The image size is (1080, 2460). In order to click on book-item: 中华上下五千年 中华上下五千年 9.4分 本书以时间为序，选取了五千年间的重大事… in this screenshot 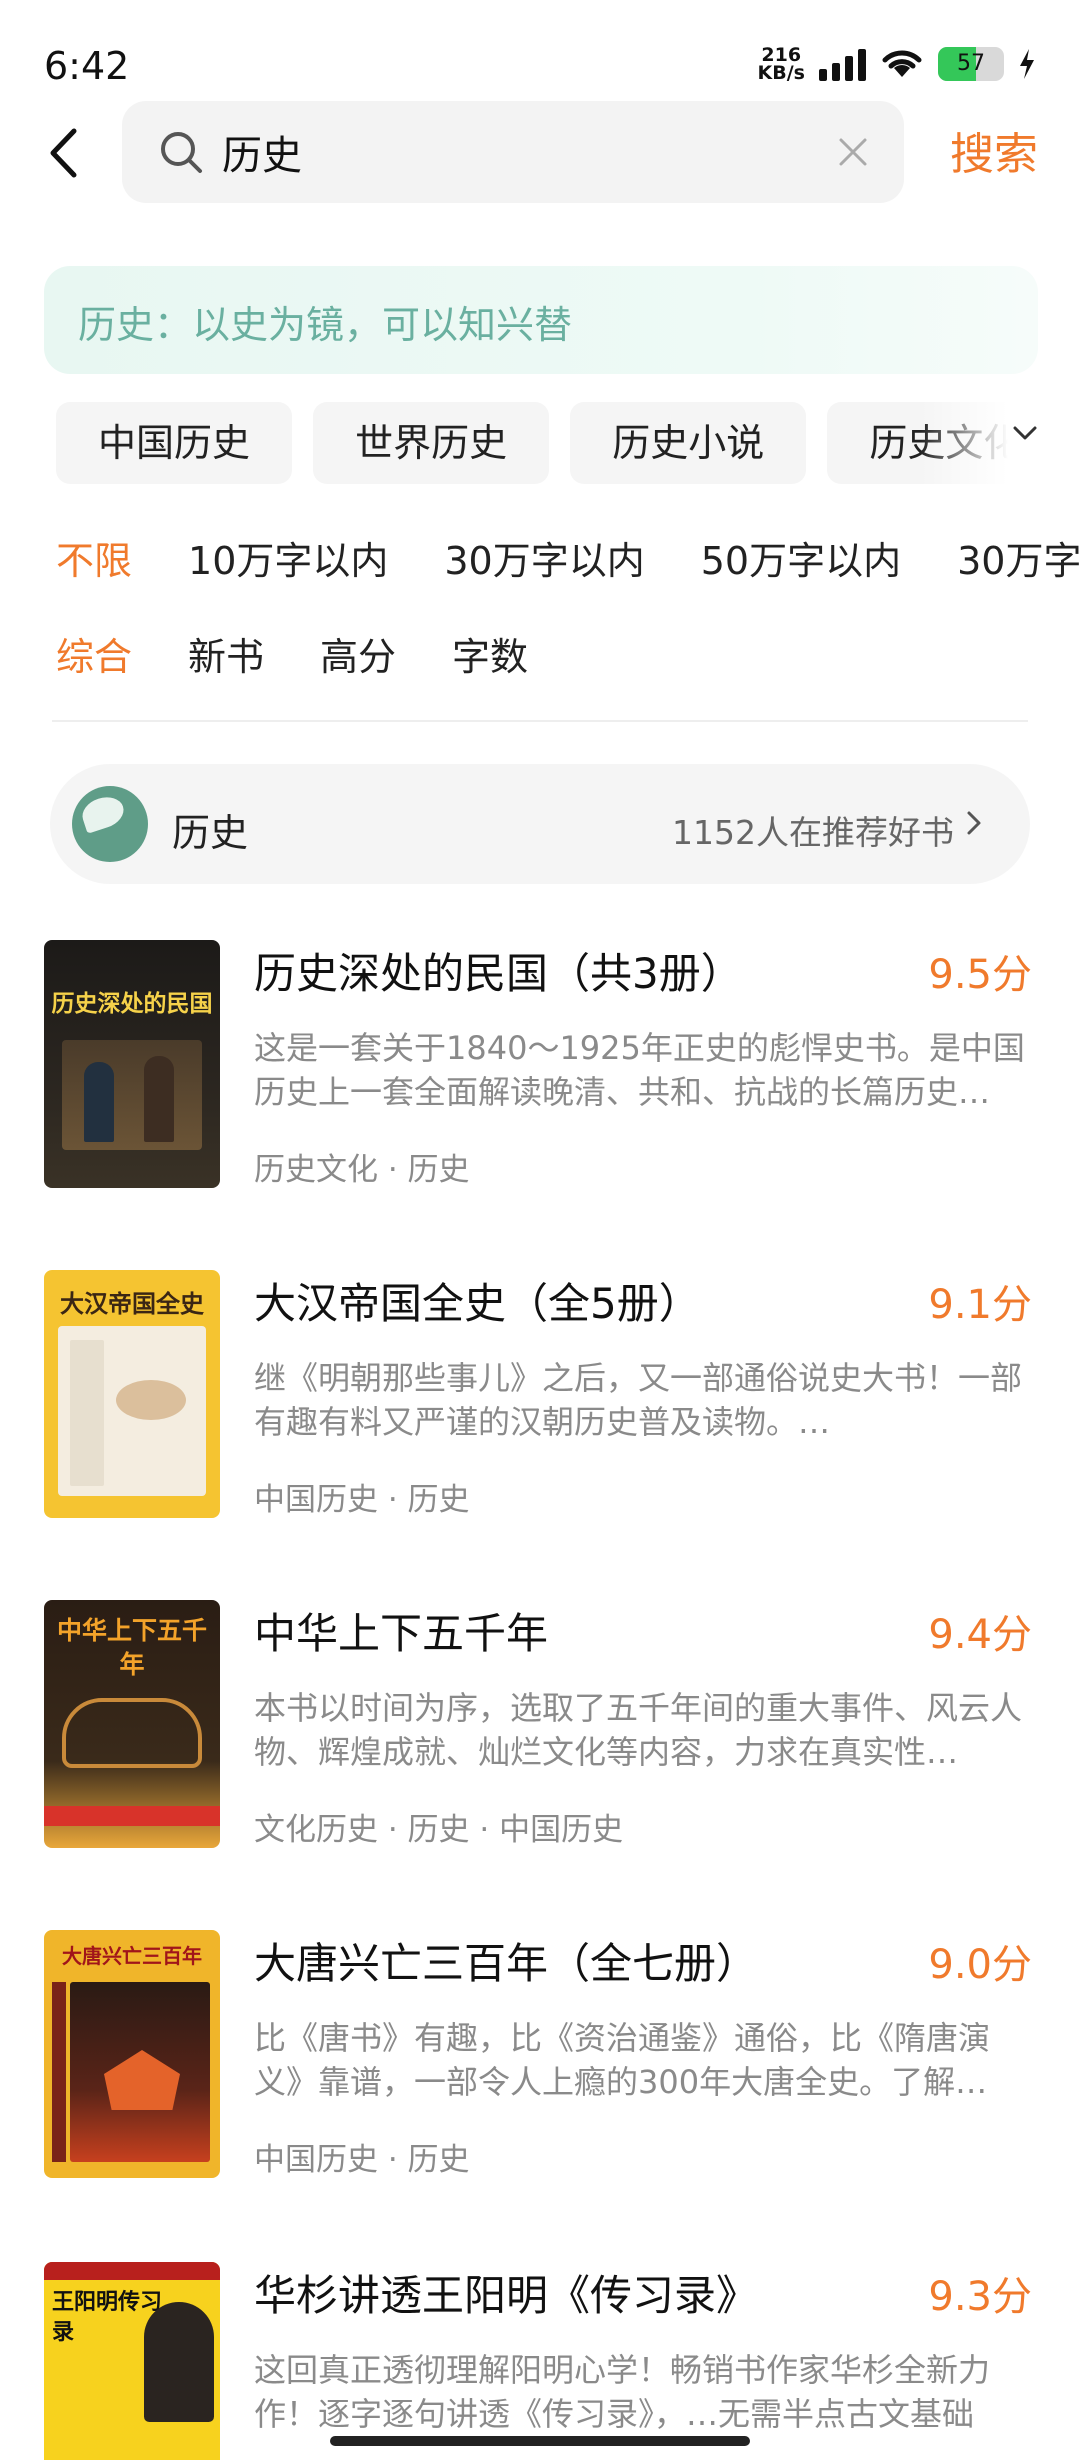, I will do `click(540, 1730)`.